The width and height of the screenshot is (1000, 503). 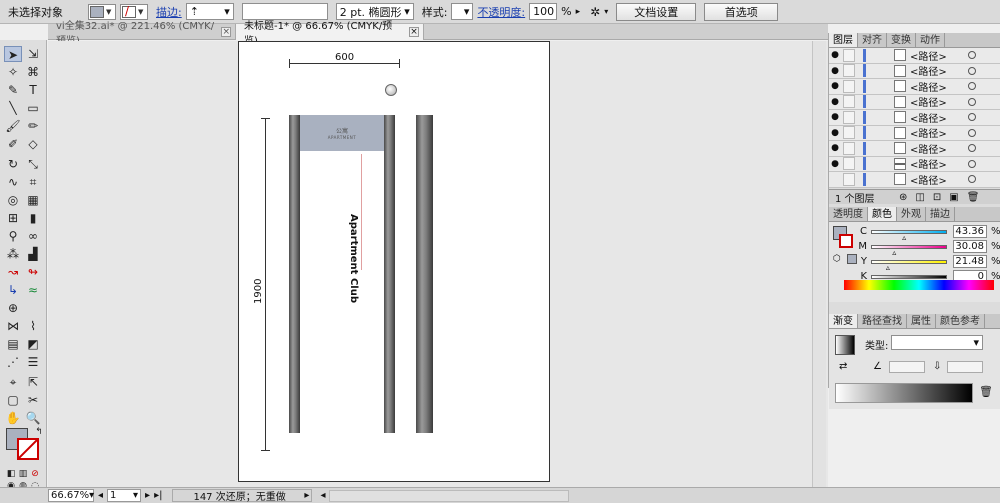 What do you see at coordinates (819, 264) in the screenshot?
I see `vertical-scrollbar` at bounding box center [819, 264].